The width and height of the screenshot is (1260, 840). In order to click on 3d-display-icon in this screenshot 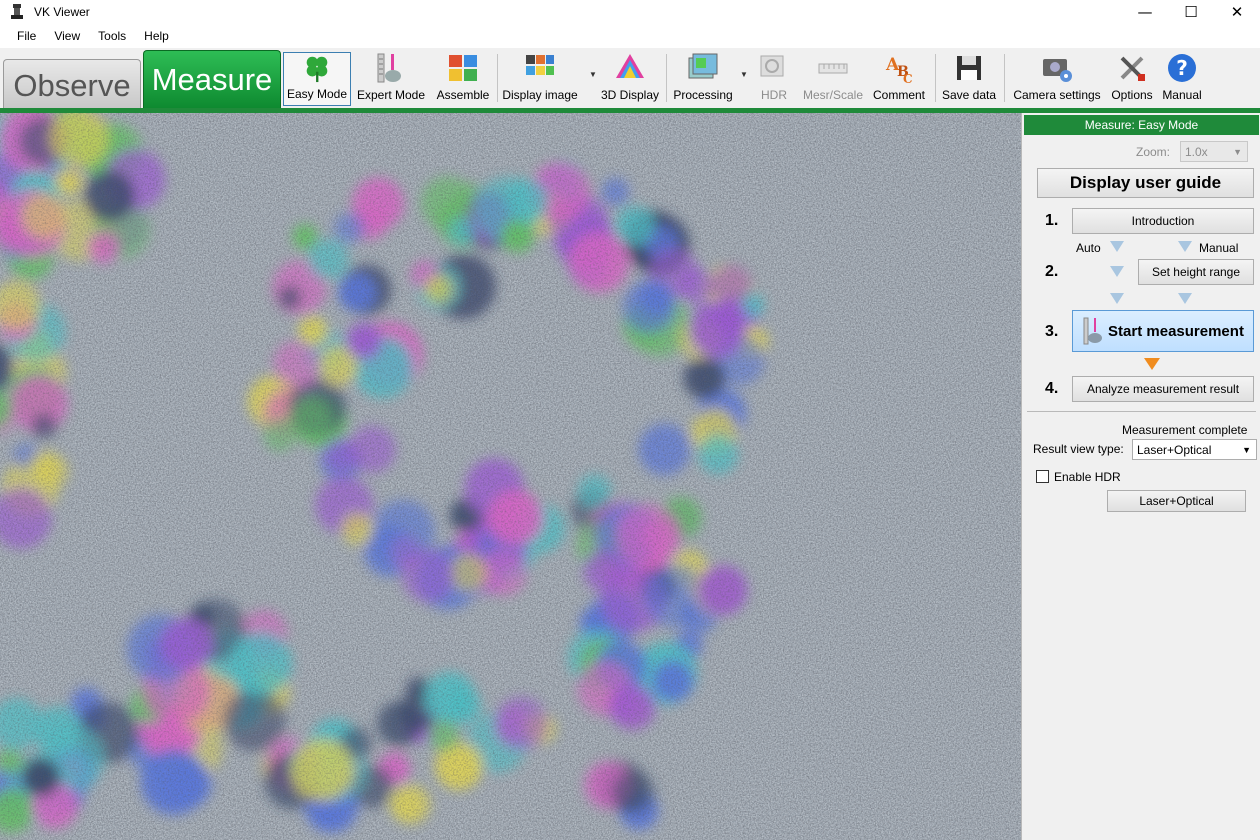, I will do `click(630, 66)`.